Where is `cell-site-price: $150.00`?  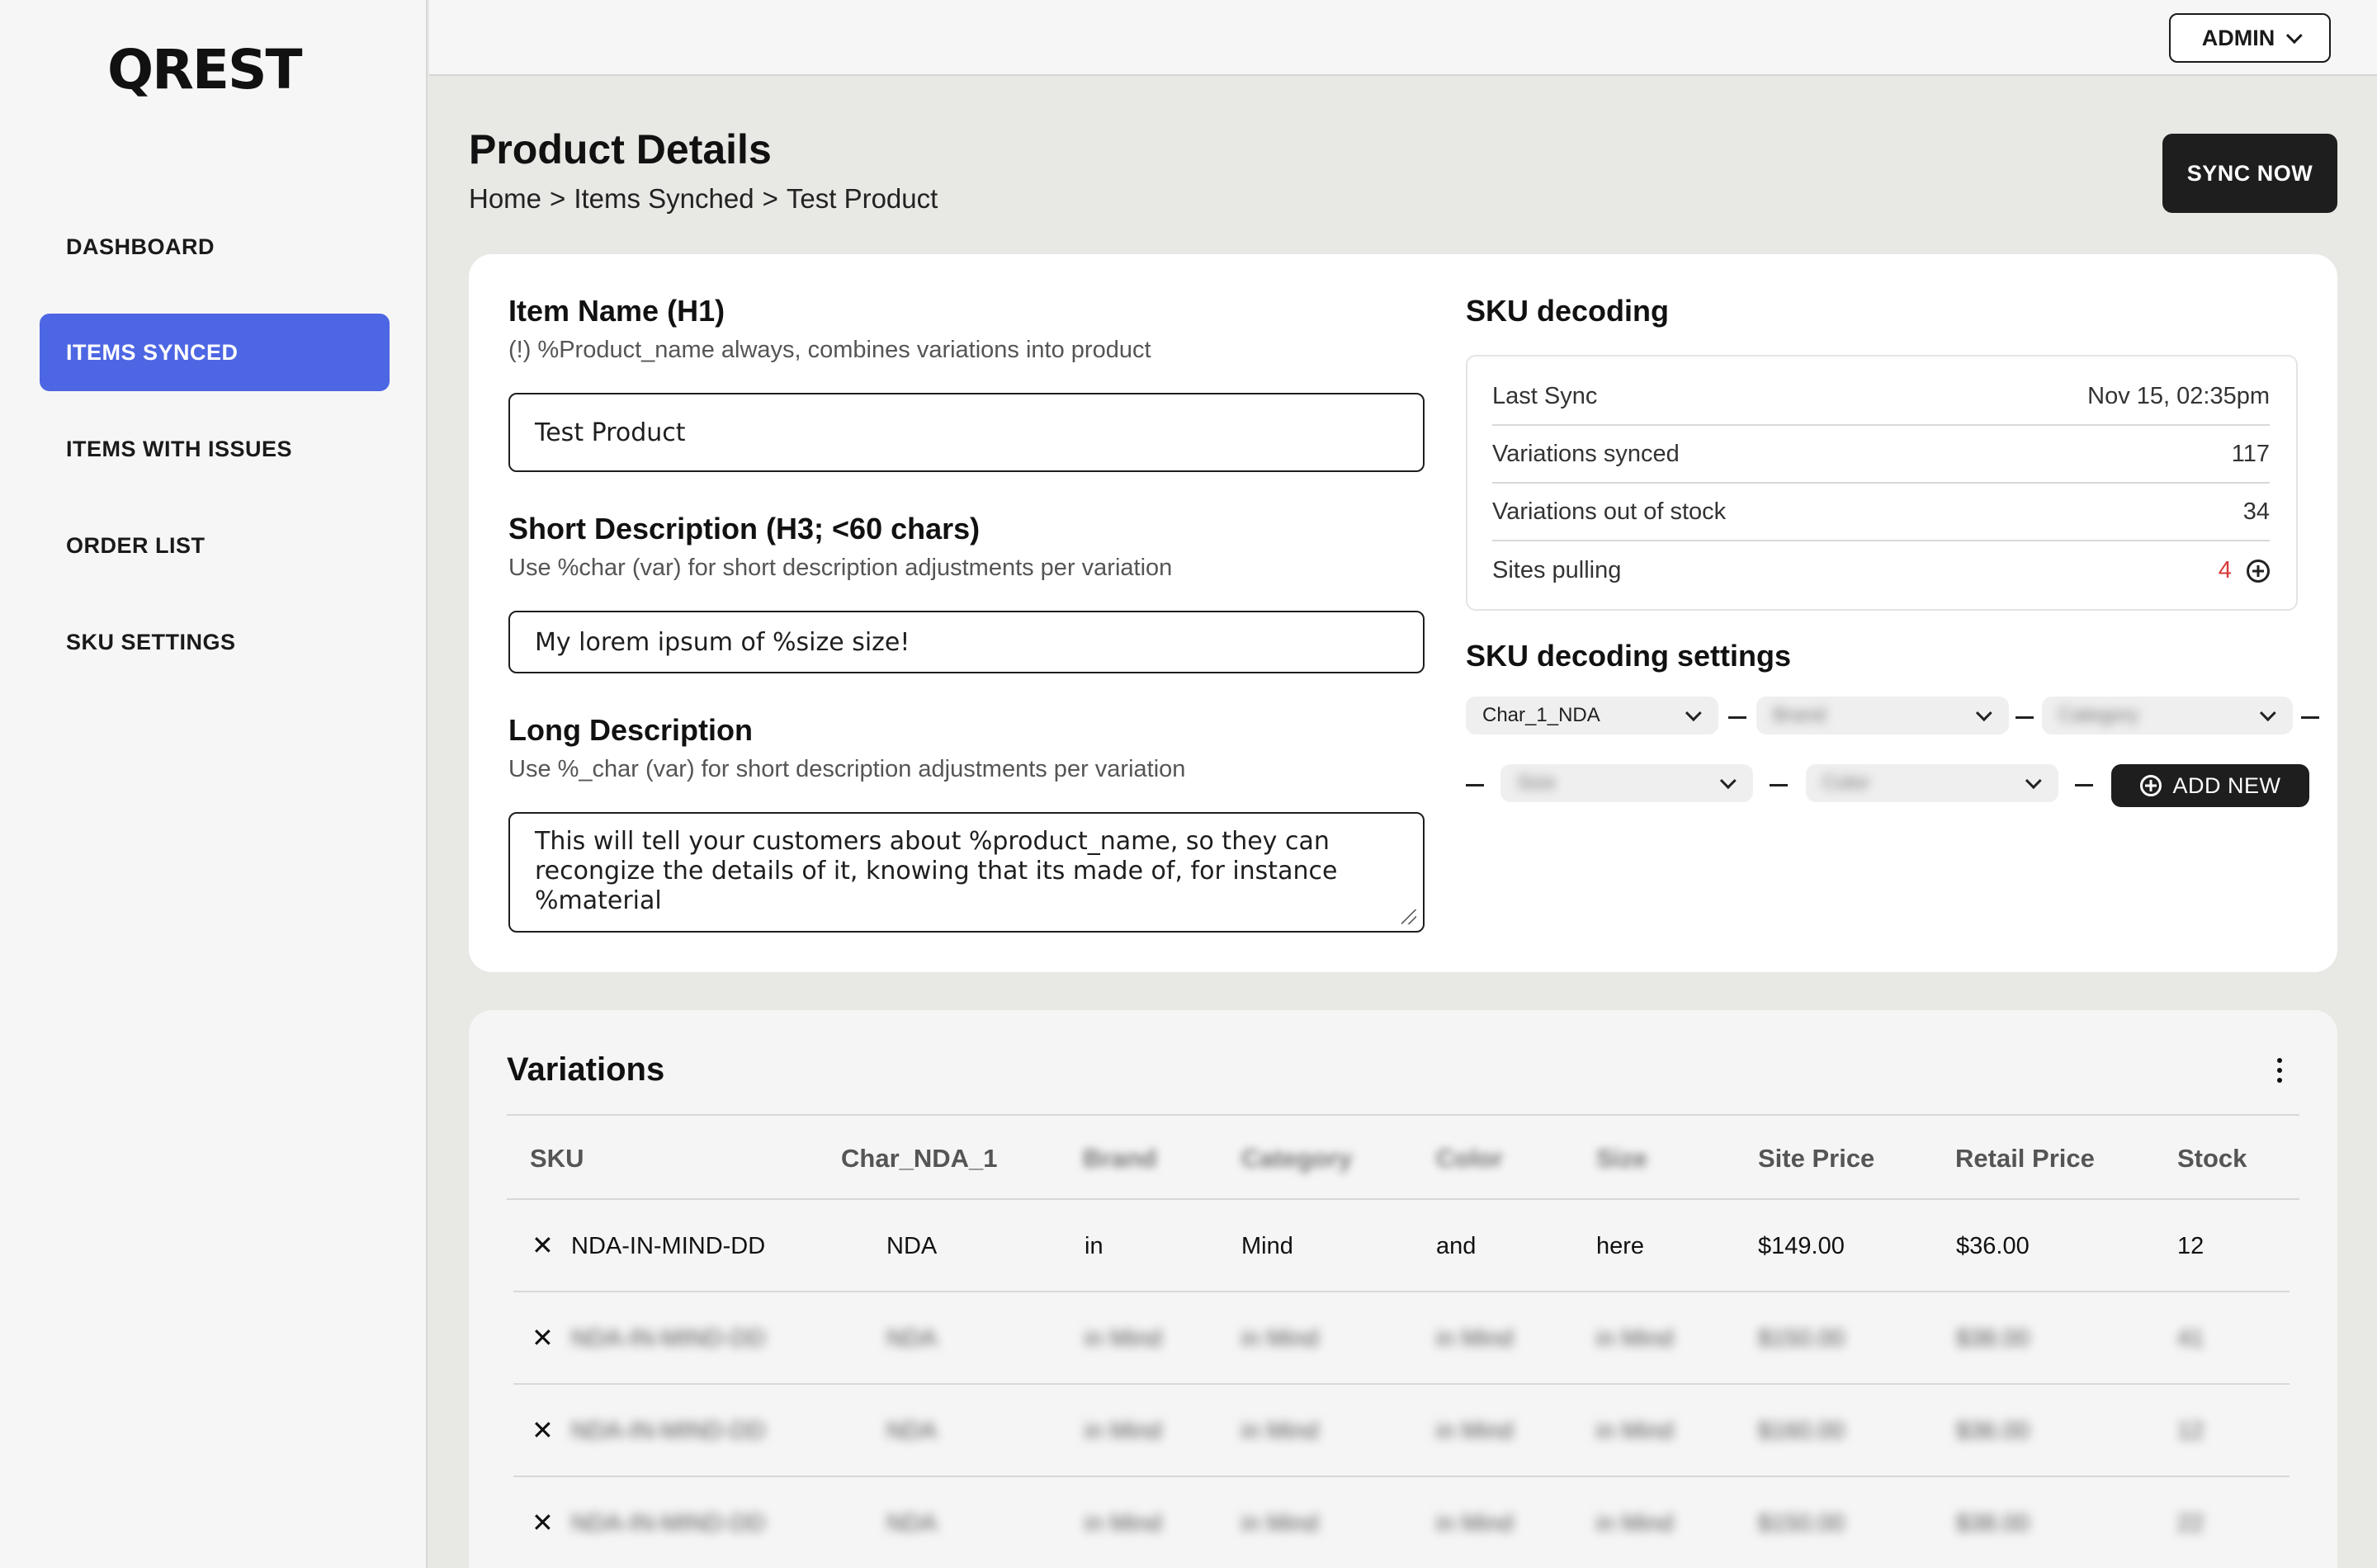
cell-site-price: $150.00 is located at coordinates (1801, 1338).